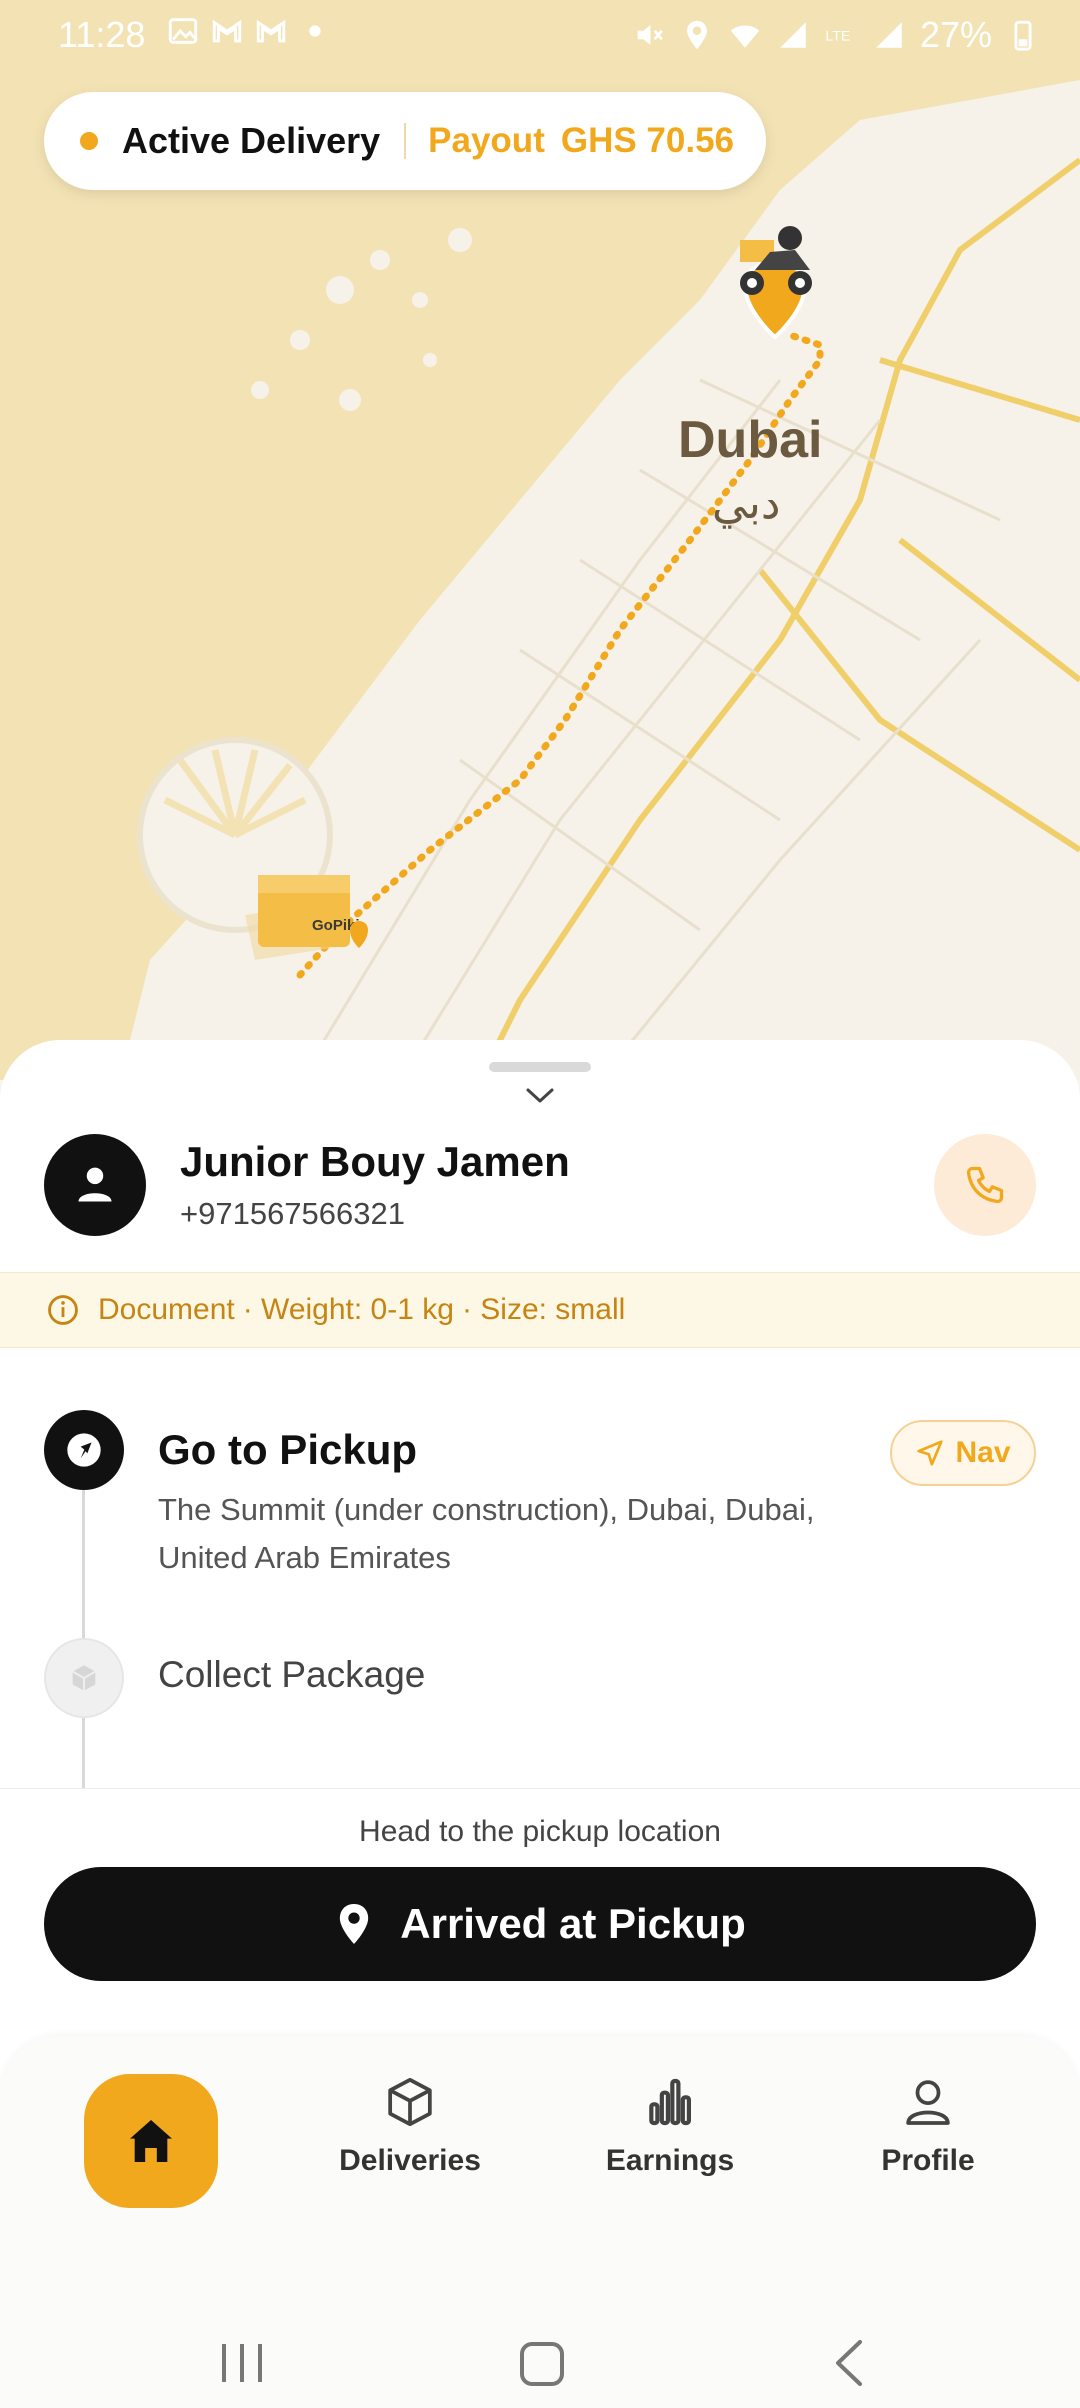 The width and height of the screenshot is (1080, 2408). What do you see at coordinates (543, 1309) in the screenshot?
I see `package-size: · Size: small` at bounding box center [543, 1309].